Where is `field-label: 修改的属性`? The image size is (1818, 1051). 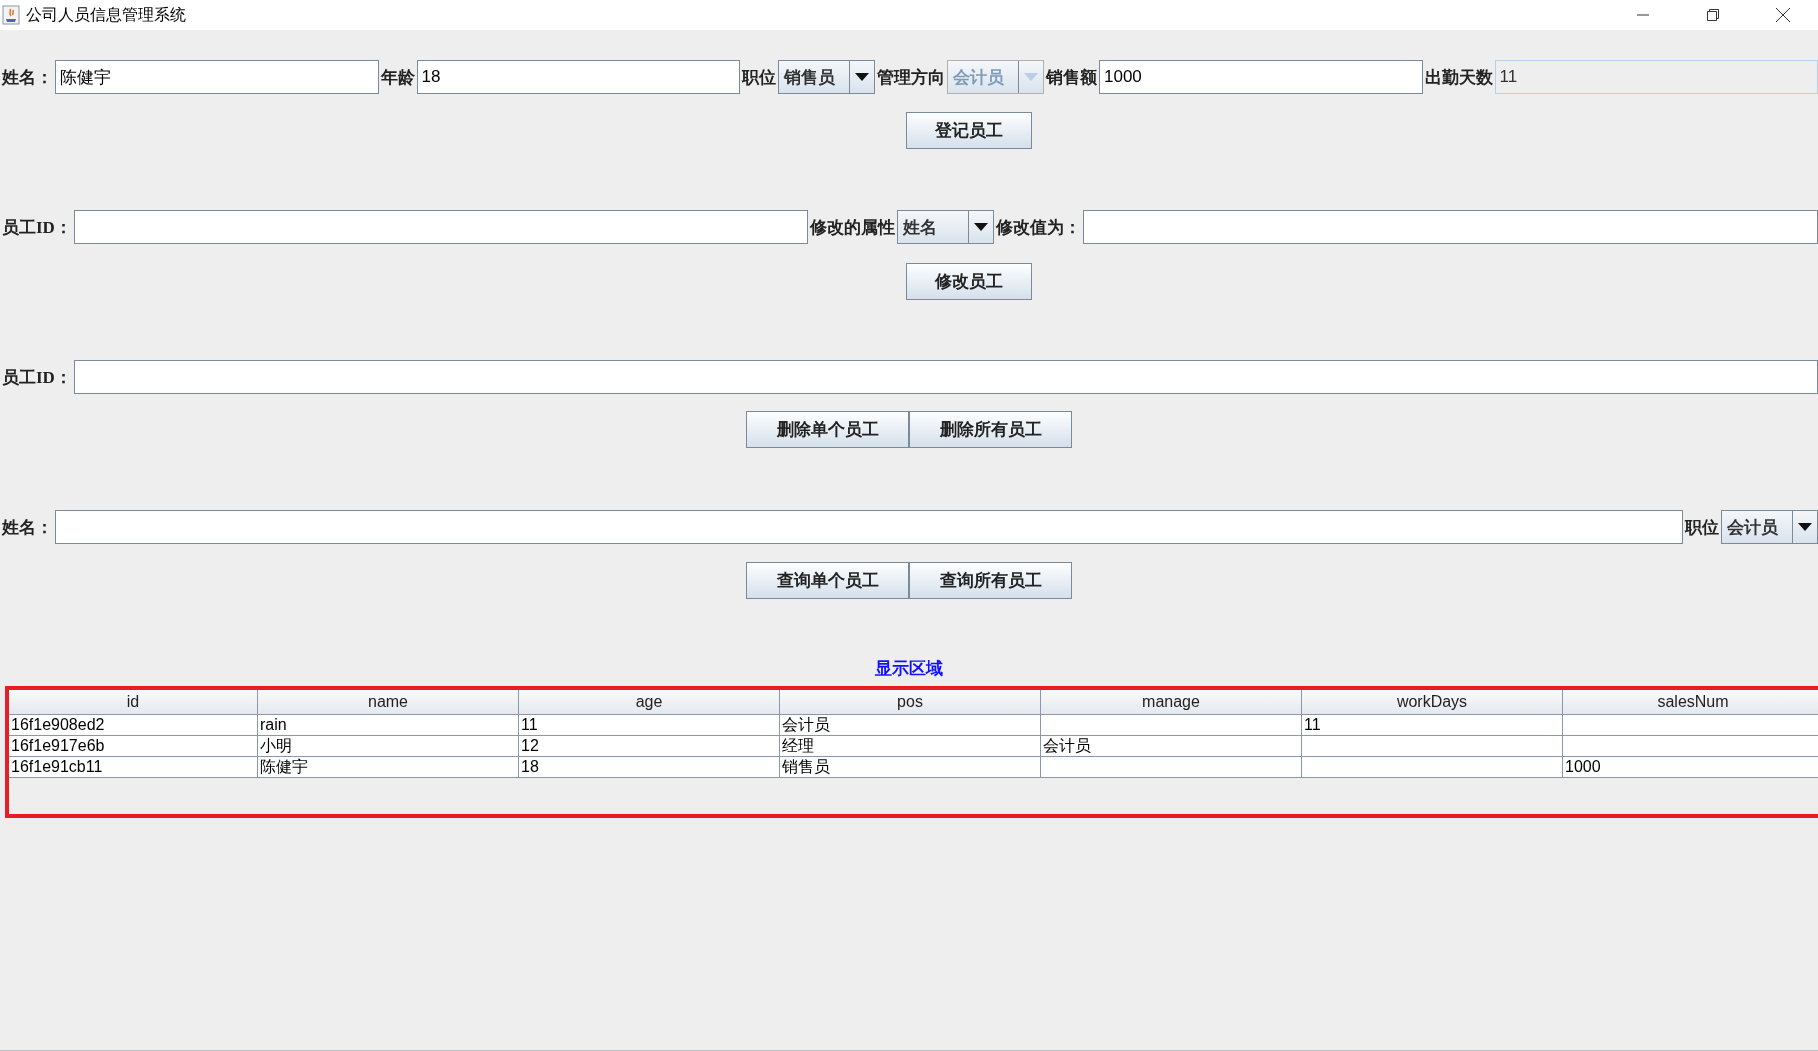 field-label: 修改的属性 is located at coordinates (853, 227).